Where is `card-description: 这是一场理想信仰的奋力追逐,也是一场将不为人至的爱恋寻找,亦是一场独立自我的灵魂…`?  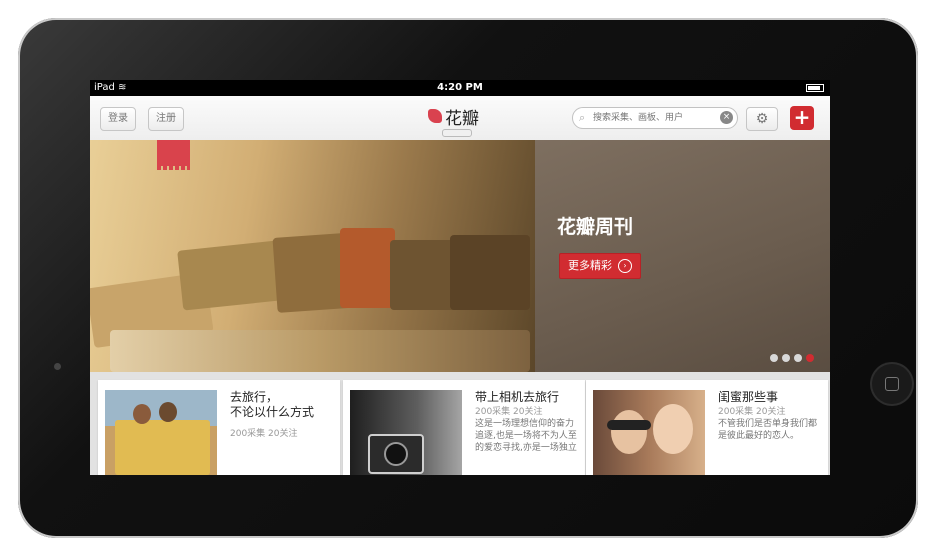 card-description: 这是一场理想信仰的奋力追逐,也是一场将不为人至的爱恋寻找,亦是一场独立自我的灵魂… is located at coordinates (526, 436).